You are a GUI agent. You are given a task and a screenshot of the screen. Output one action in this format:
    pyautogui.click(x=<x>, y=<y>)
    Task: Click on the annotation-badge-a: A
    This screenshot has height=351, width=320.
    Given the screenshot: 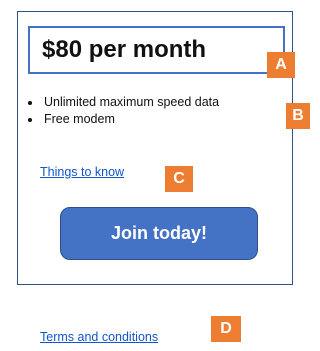 What is the action you would take?
    pyautogui.click(x=281, y=65)
    